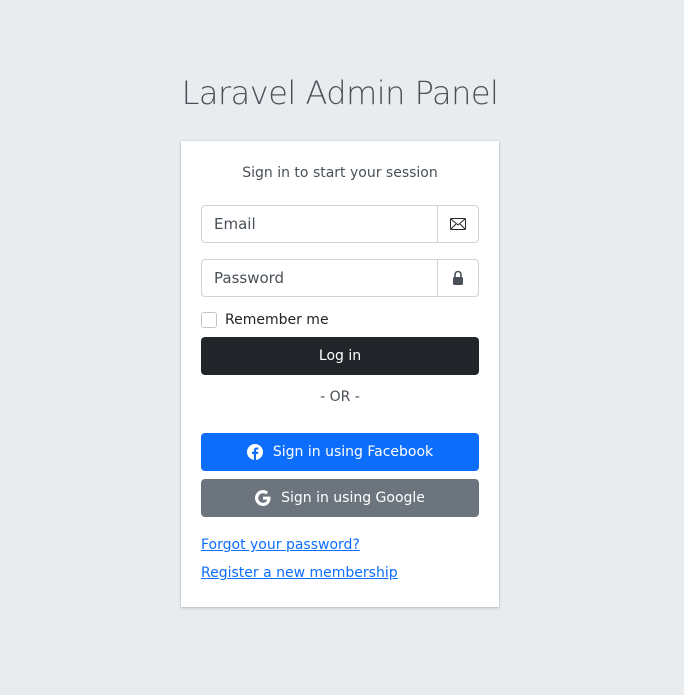 The width and height of the screenshot is (684, 695). Describe the element at coordinates (340, 173) in the screenshot. I see `login-message: Sign in to start your session` at that location.